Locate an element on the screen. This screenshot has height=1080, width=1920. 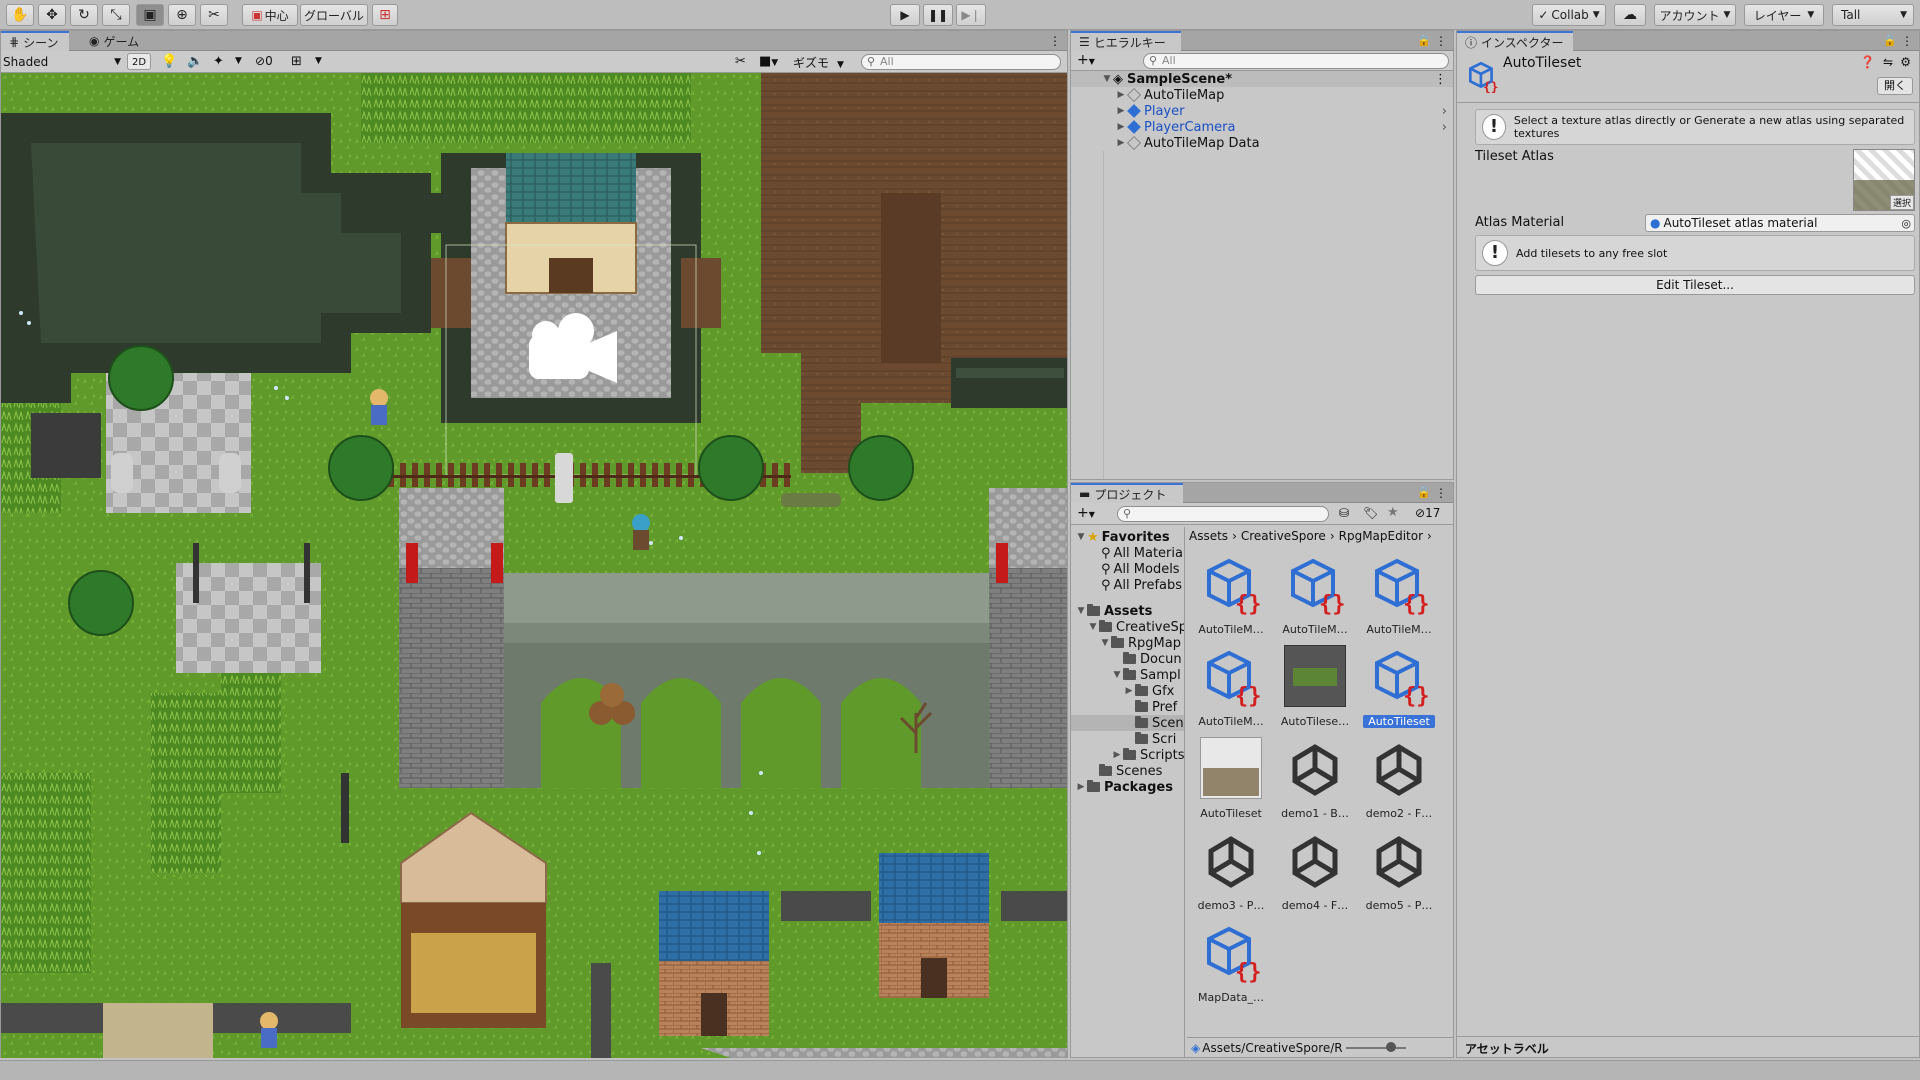
account-dropdown: アカウント ▼ is located at coordinates (1695, 15).